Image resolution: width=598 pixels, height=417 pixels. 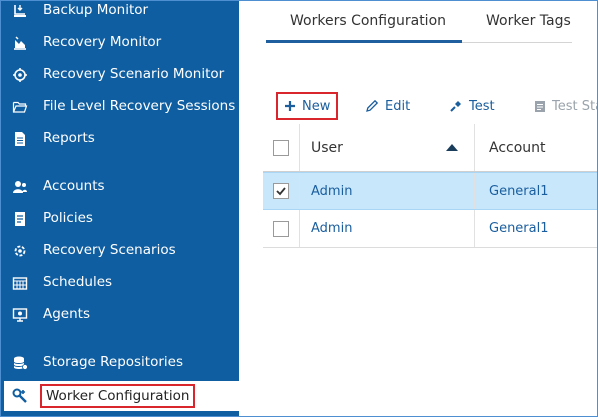 What do you see at coordinates (102, 42) in the screenshot?
I see `sidebar-item-label: Recovery Monitor` at bounding box center [102, 42].